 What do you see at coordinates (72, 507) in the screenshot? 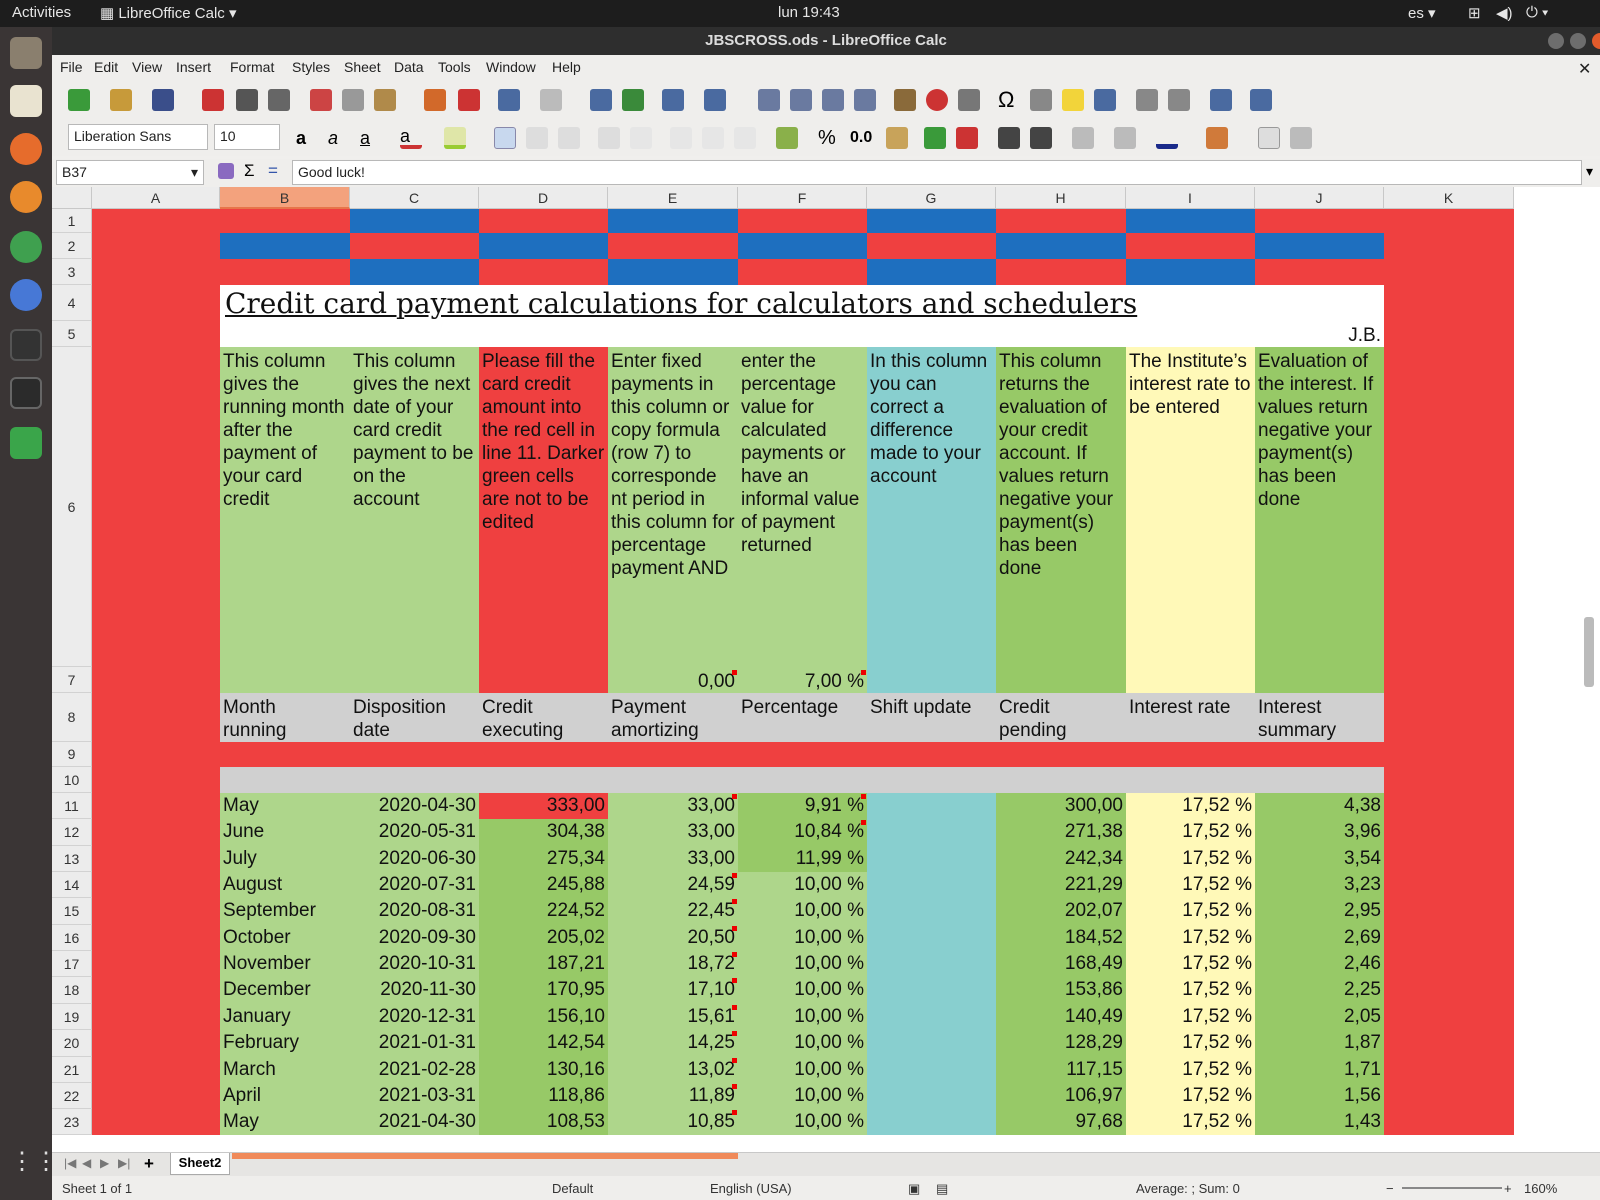
I see `row-header-6: 6` at bounding box center [72, 507].